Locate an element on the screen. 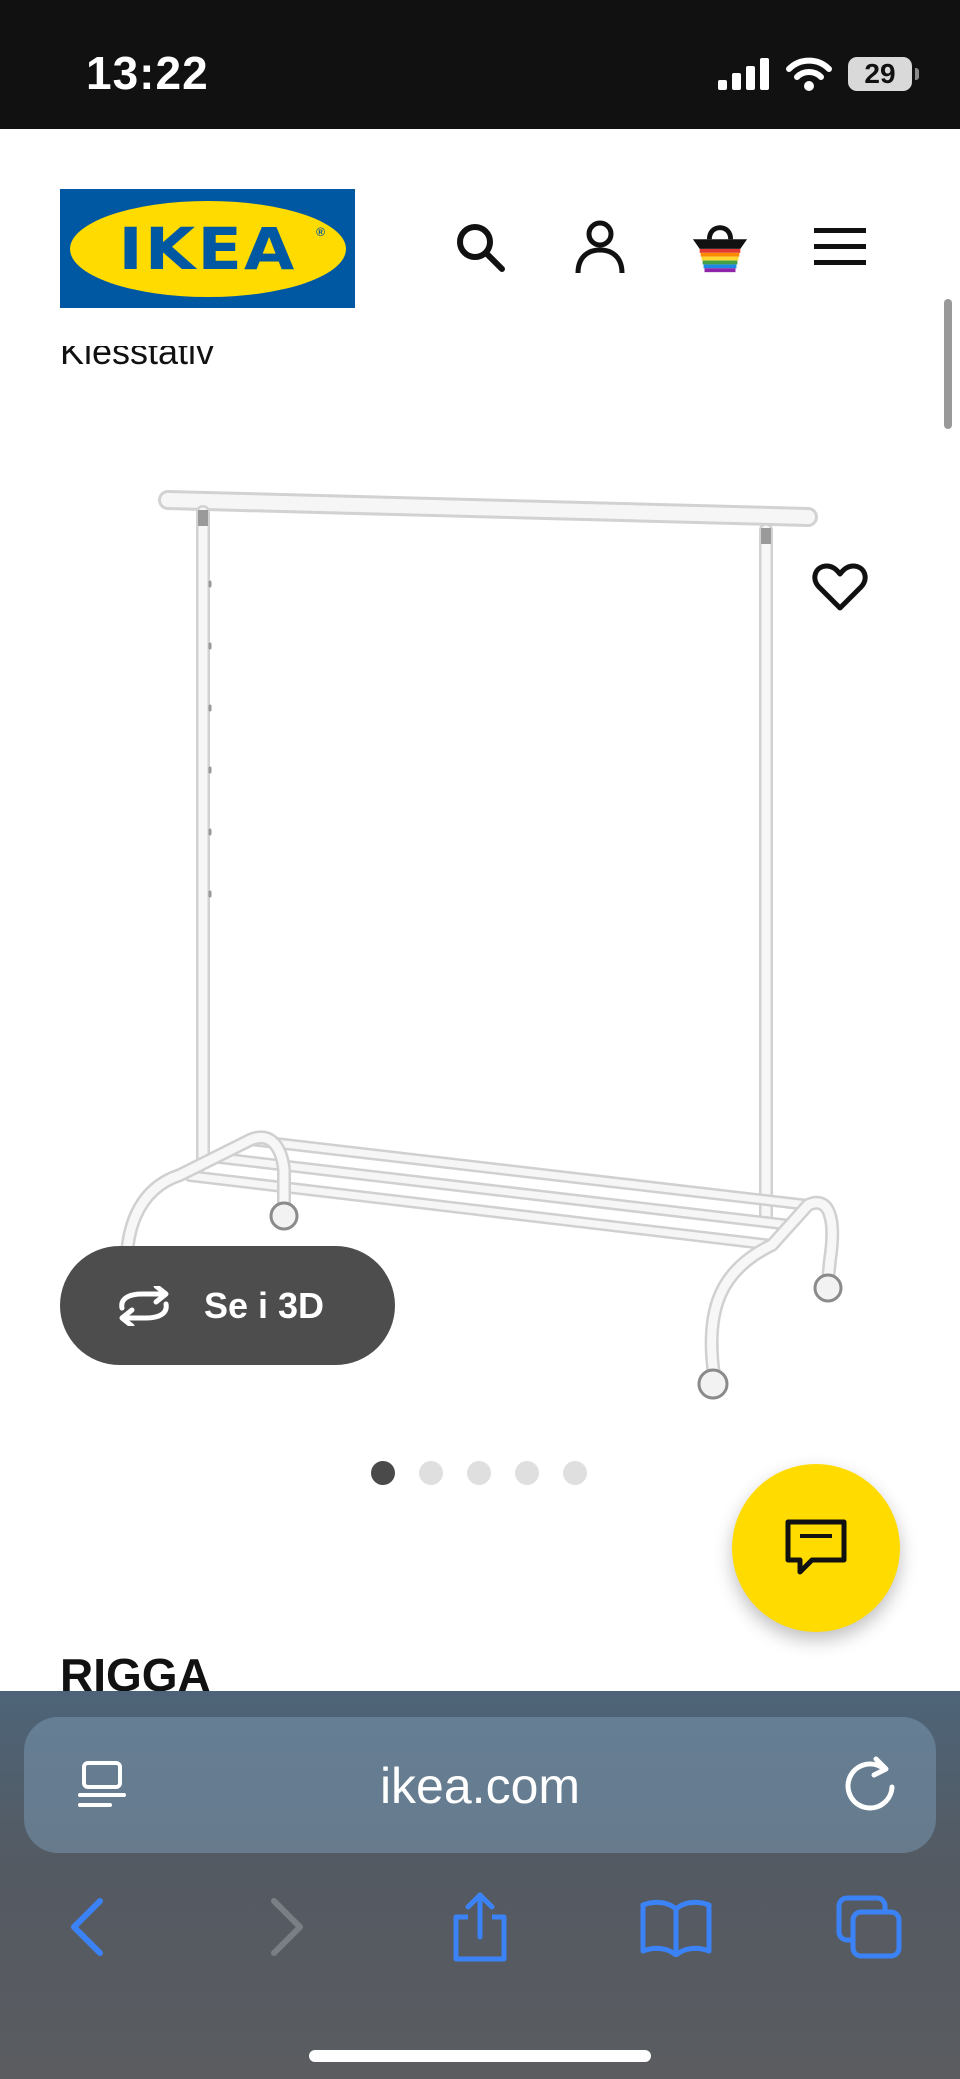 The width and height of the screenshot is (960, 2079). forward-button is located at coordinates (286, 1927).